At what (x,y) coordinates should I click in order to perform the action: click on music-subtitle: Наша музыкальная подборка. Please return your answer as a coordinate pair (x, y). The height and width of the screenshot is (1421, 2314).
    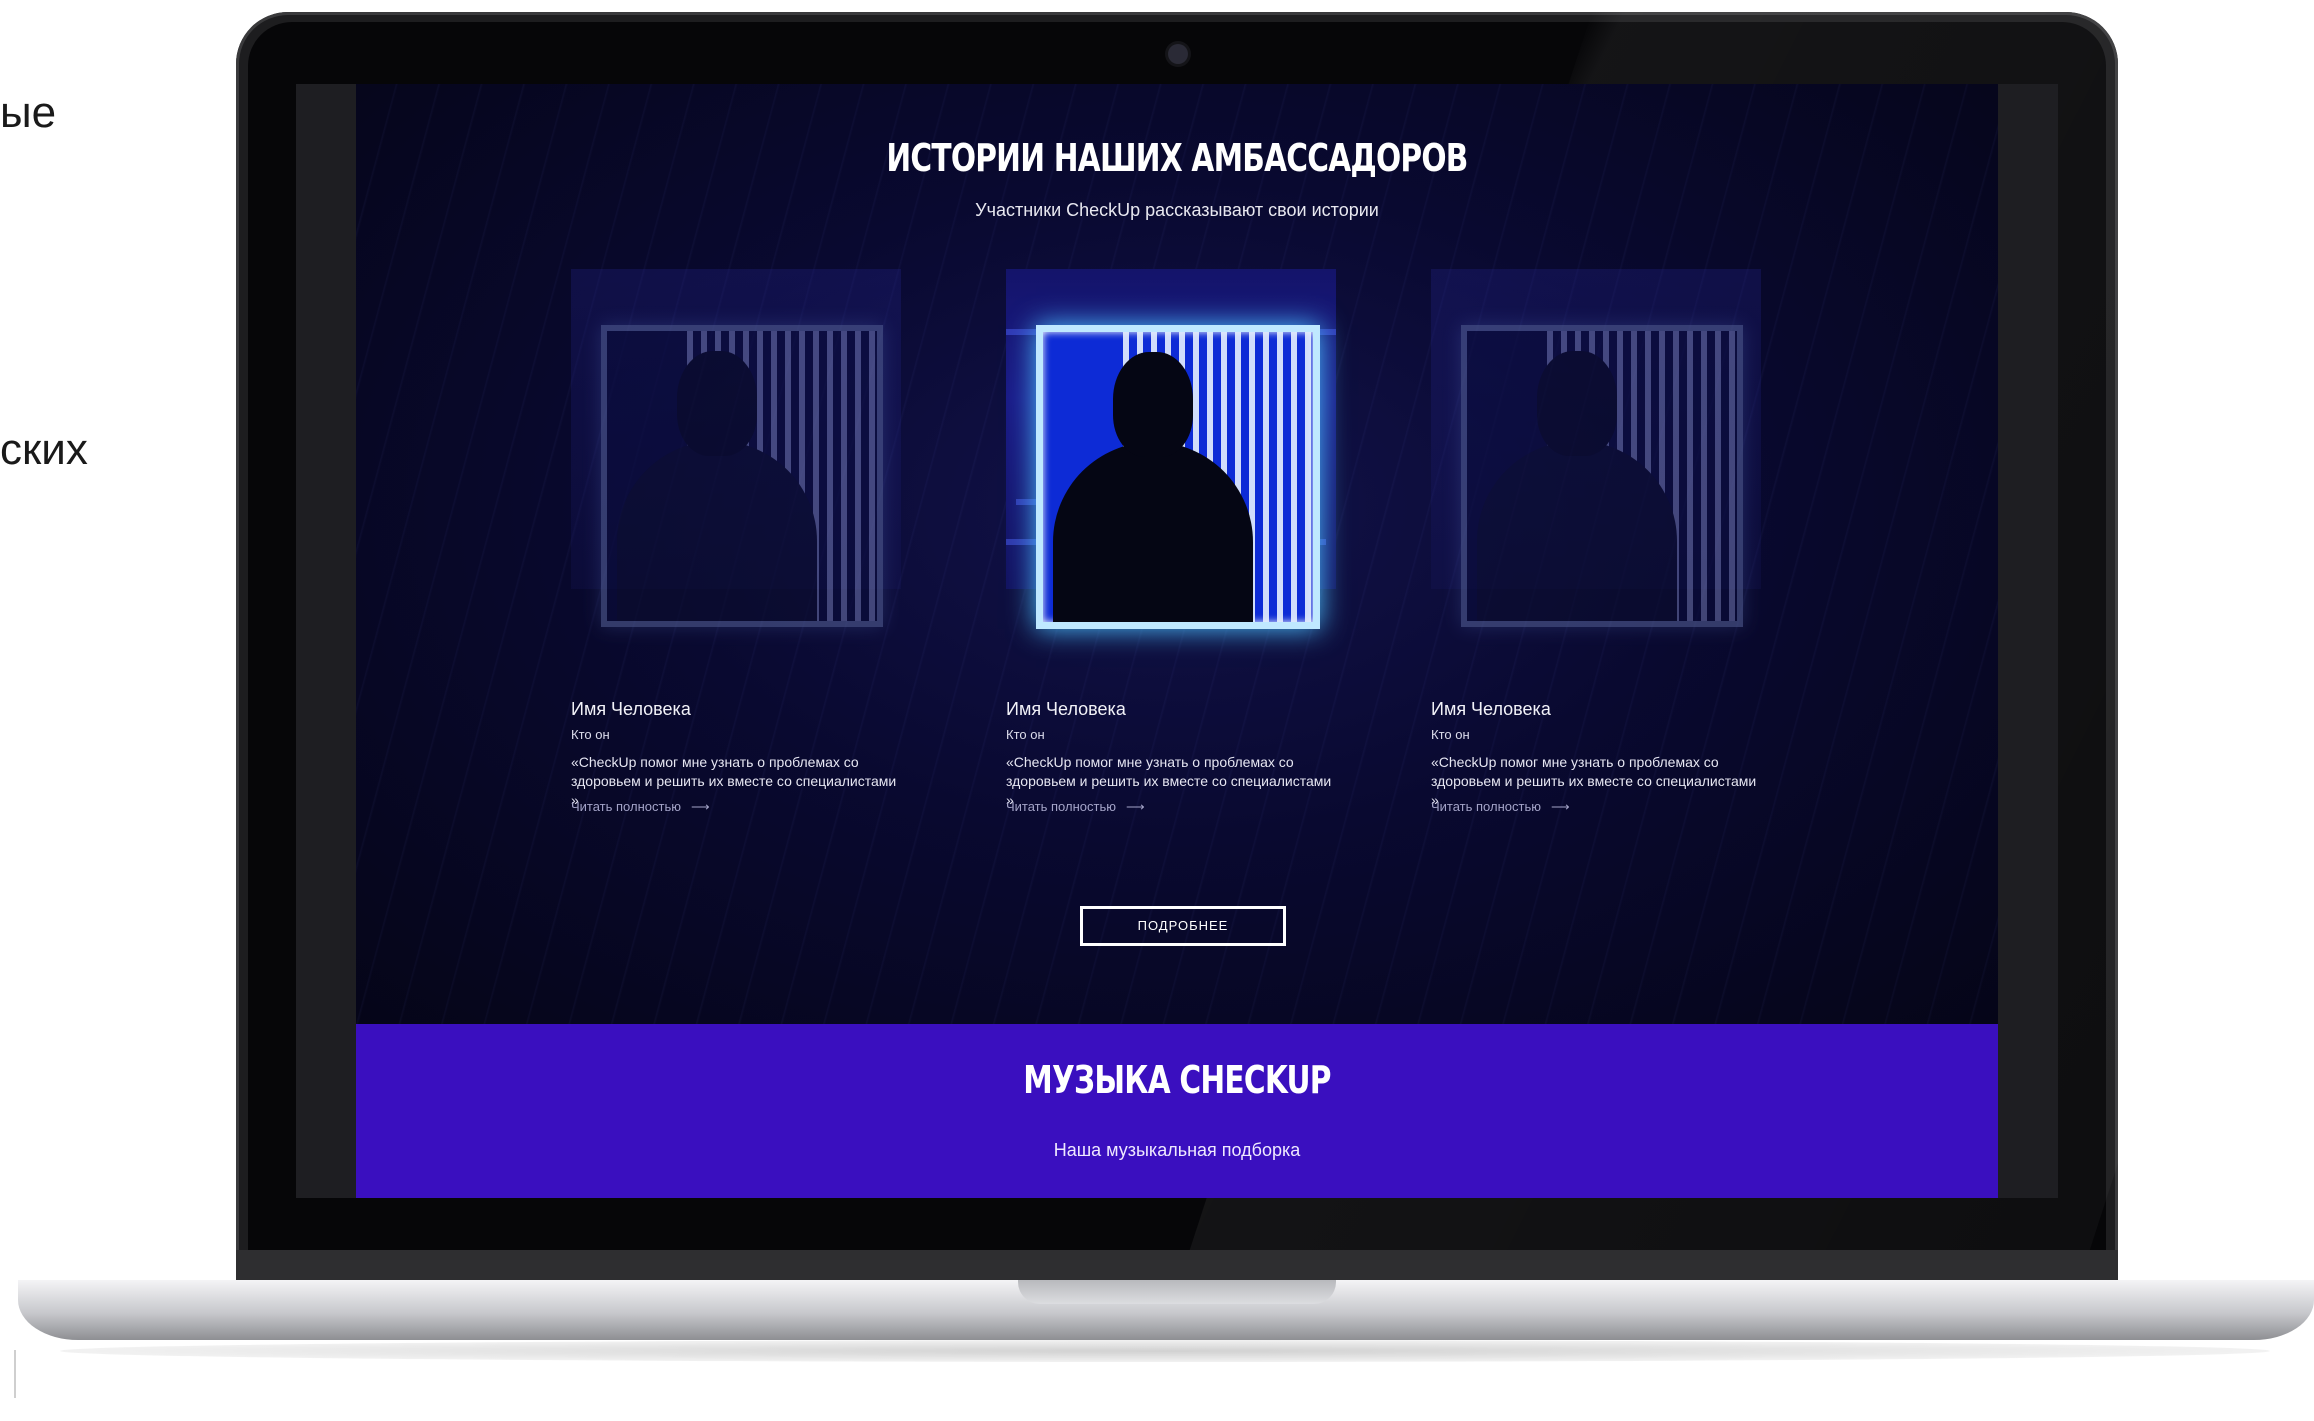
    Looking at the image, I should click on (1177, 1150).